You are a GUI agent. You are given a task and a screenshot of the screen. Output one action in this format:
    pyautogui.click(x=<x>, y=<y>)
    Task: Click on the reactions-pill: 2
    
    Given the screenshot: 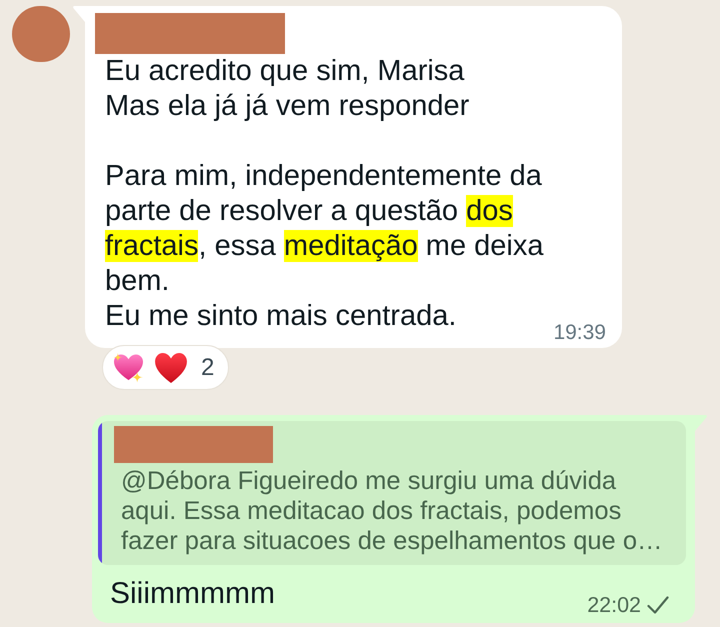 What is the action you would take?
    pyautogui.click(x=166, y=367)
    